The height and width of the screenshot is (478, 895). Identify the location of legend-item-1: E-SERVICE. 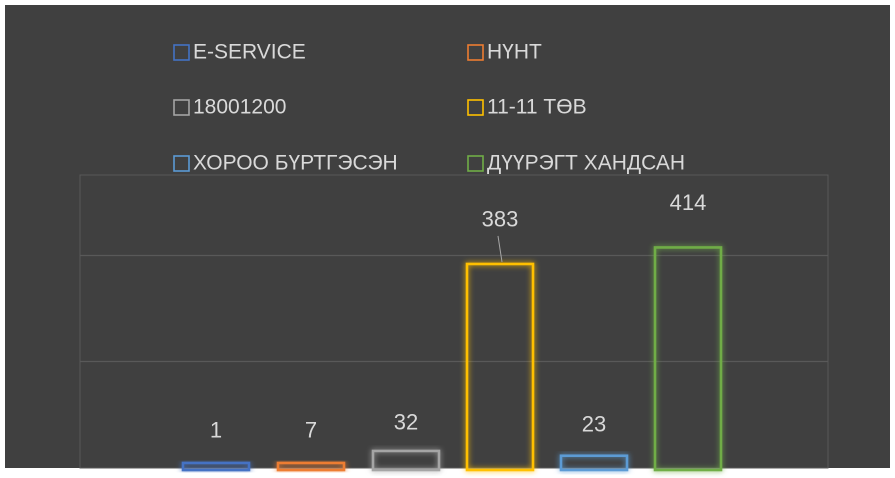
(239, 52).